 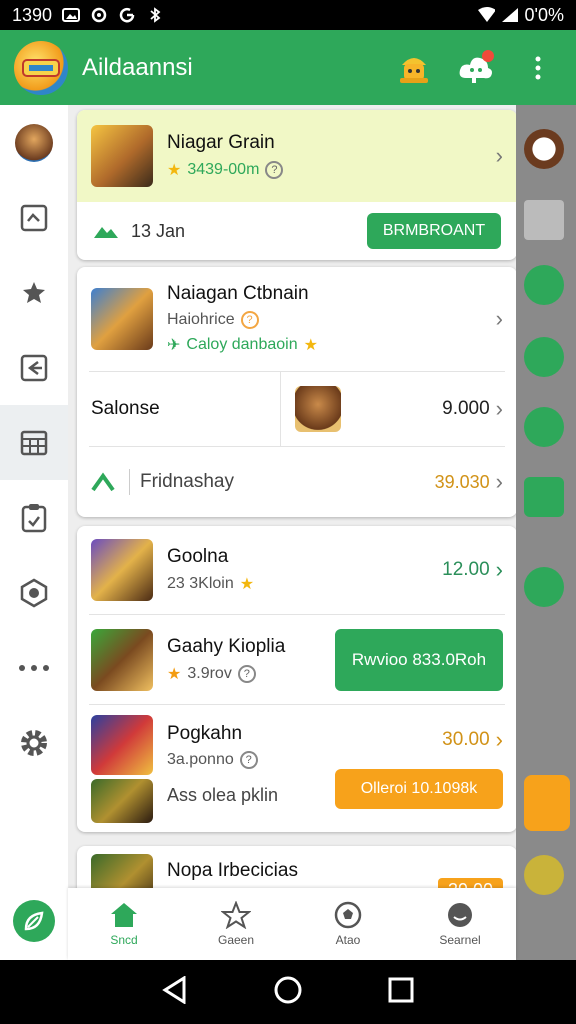 What do you see at coordinates (538, 68) in the screenshot?
I see `more-vert-icon` at bounding box center [538, 68].